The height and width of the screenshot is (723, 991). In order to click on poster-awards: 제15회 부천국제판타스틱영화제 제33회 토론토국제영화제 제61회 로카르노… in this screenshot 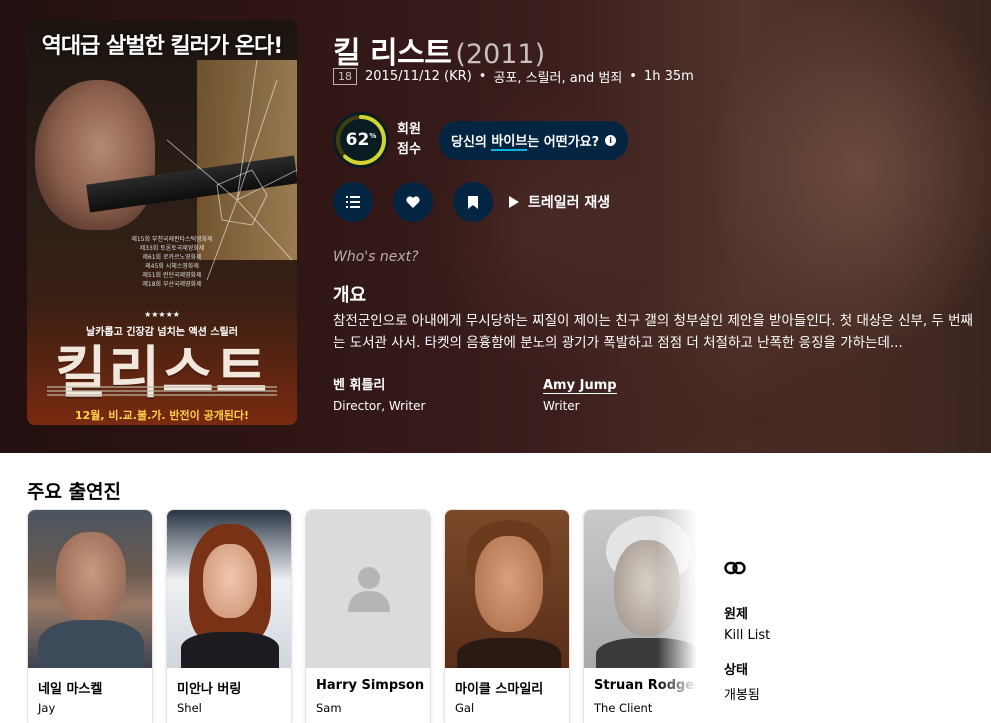, I will do `click(172, 262)`.